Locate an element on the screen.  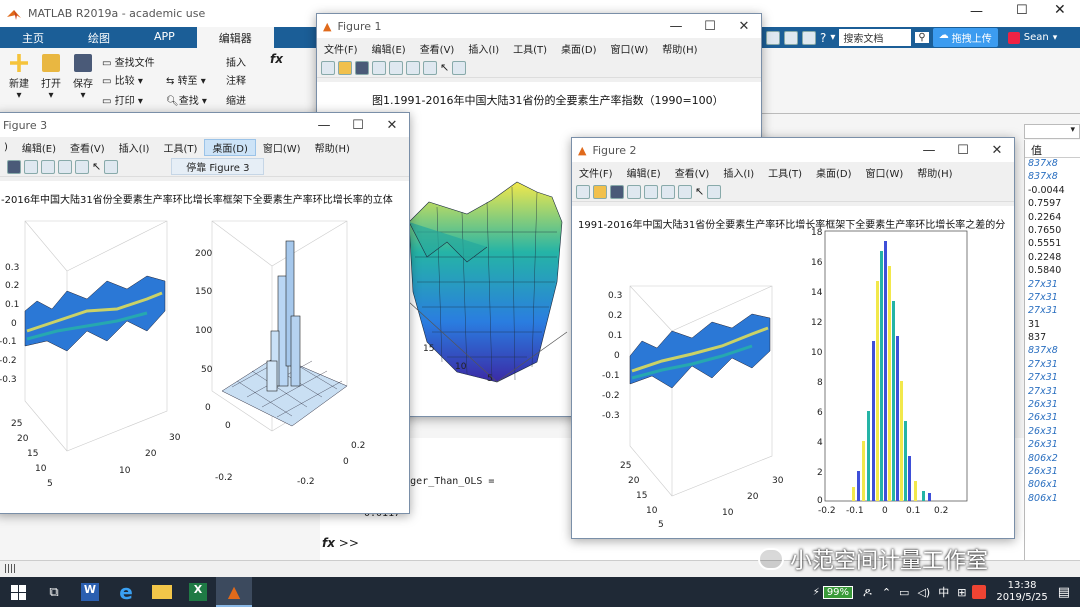
find-button: 🔍︎查找 ▾ is located at coordinates (186, 99).